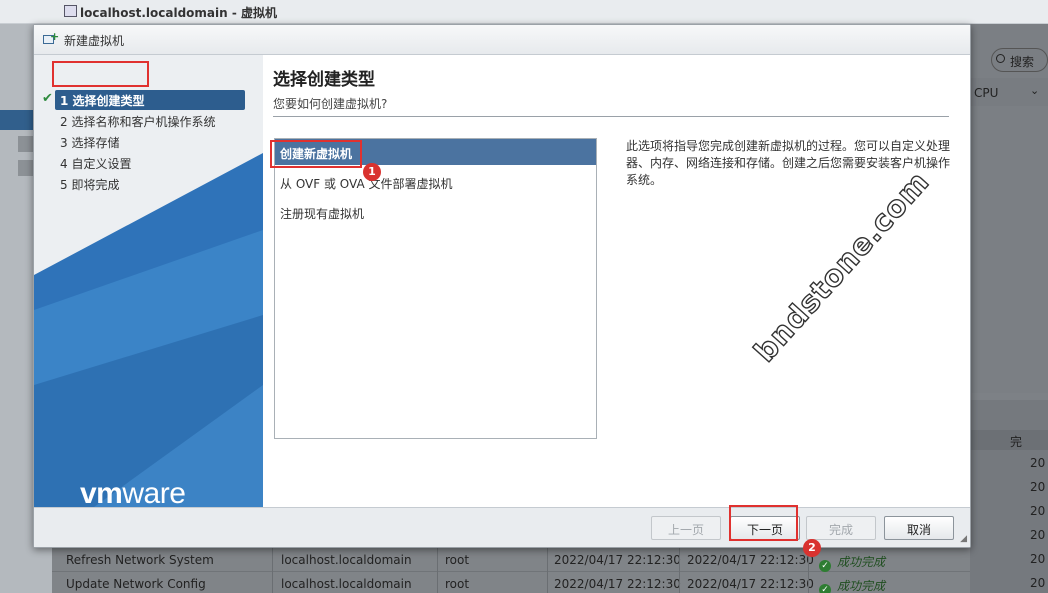 Image resolution: width=1048 pixels, height=593 pixels. What do you see at coordinates (1009, 440) in the screenshot?
I see `tasks-column-header-completed: 完` at bounding box center [1009, 440].